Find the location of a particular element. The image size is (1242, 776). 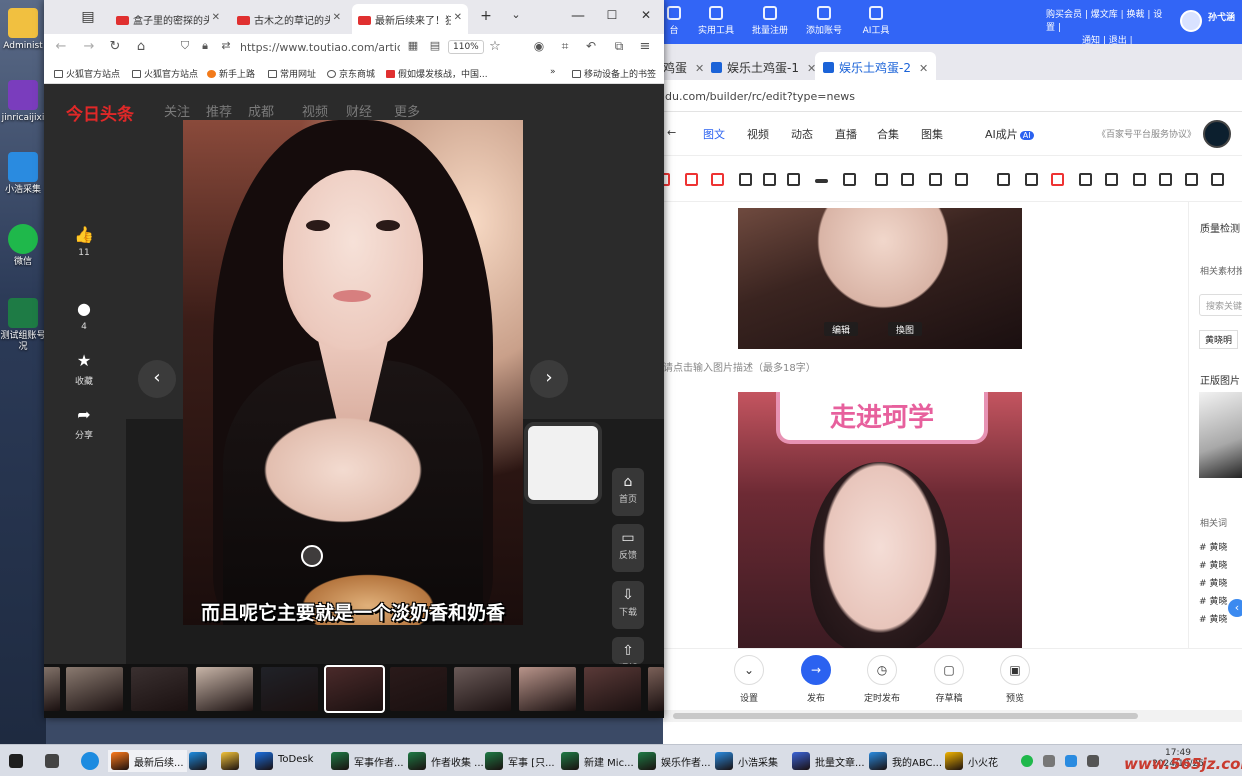

maximize-icon: ☐ is located at coordinates (612, 15).